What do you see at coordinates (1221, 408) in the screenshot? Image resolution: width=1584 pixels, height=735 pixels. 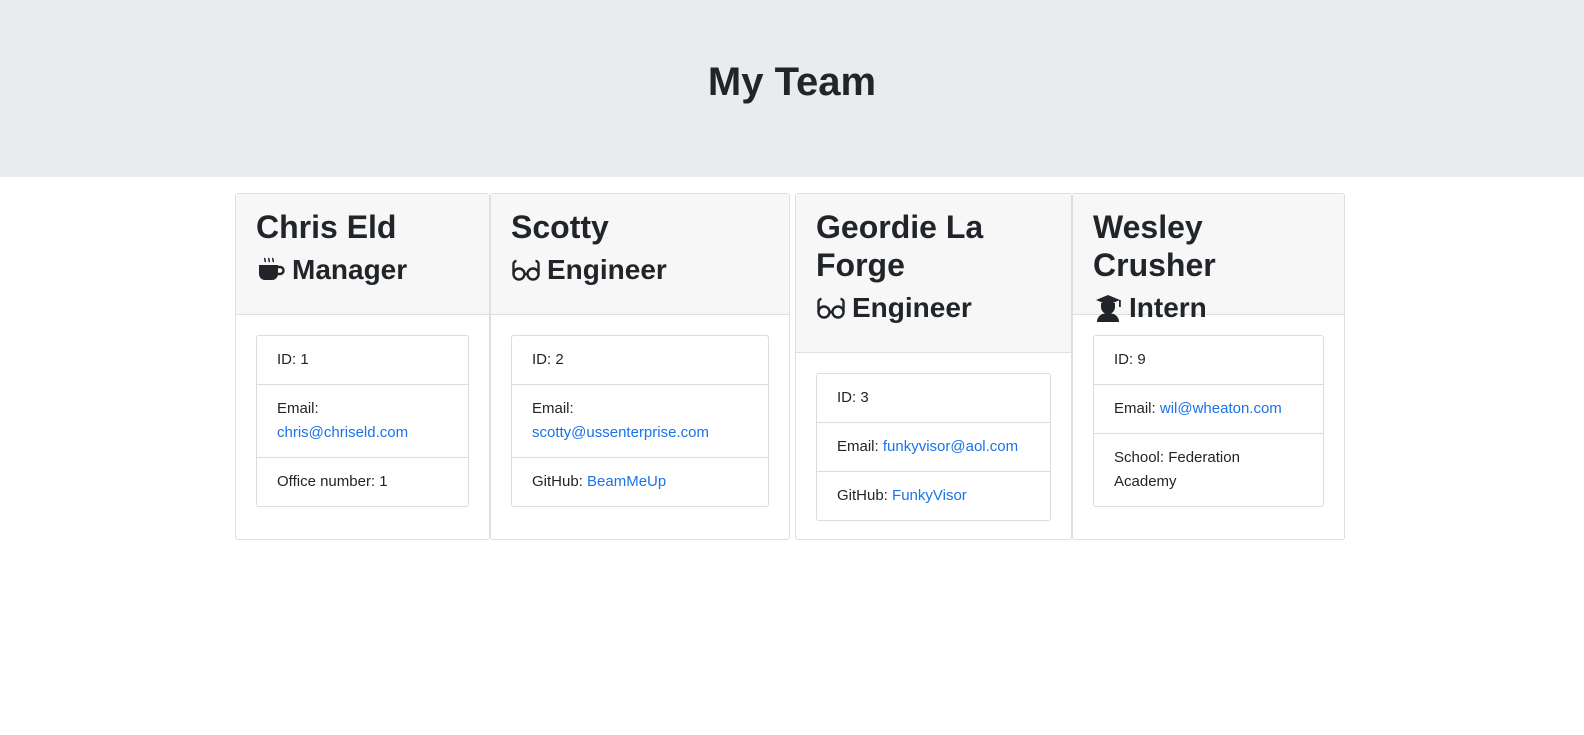 I see `email-link: wil@wheaton.com` at bounding box center [1221, 408].